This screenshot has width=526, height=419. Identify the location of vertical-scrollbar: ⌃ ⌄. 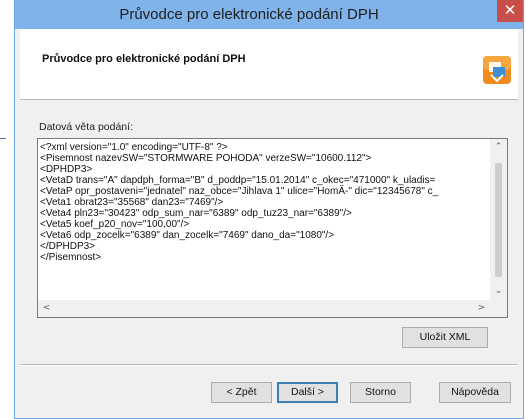
(498, 219).